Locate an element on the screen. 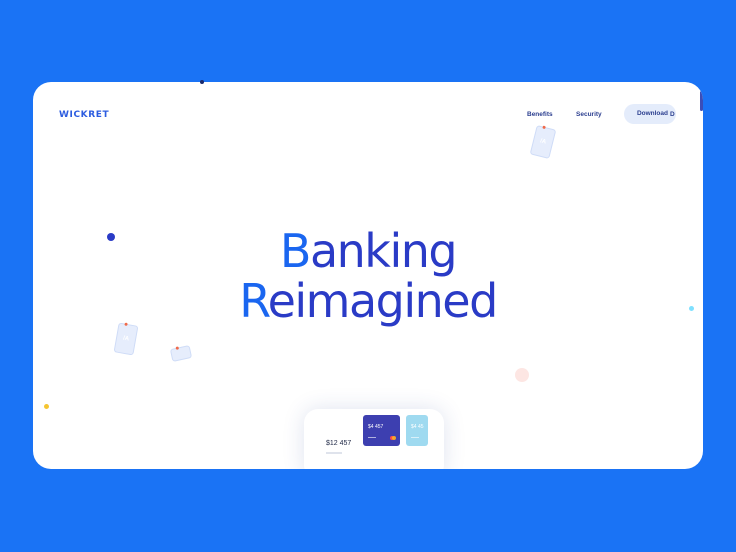  nav-benefits-link: Benefits is located at coordinates (540, 114).